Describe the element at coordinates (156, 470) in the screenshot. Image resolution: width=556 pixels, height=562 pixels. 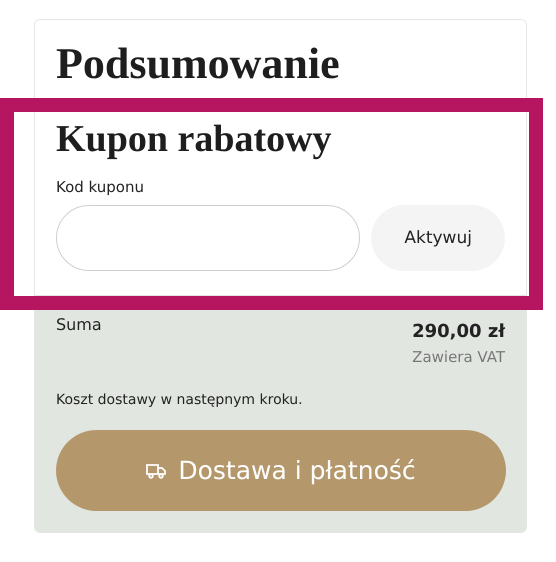
I see `truck-icon` at that location.